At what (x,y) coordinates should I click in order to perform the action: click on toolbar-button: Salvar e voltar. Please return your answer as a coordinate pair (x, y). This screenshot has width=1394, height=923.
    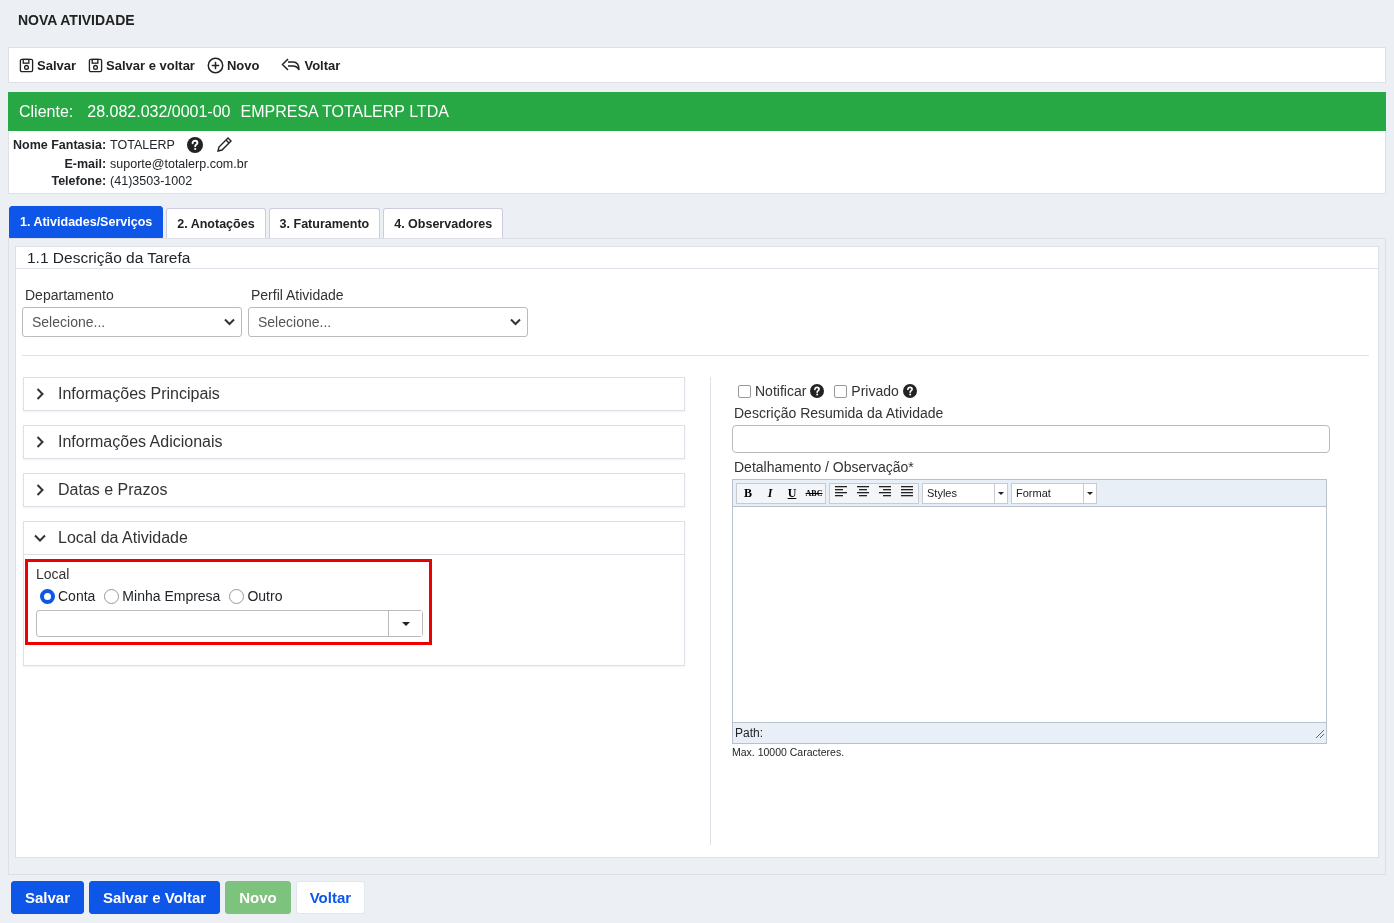
    Looking at the image, I should click on (141, 65).